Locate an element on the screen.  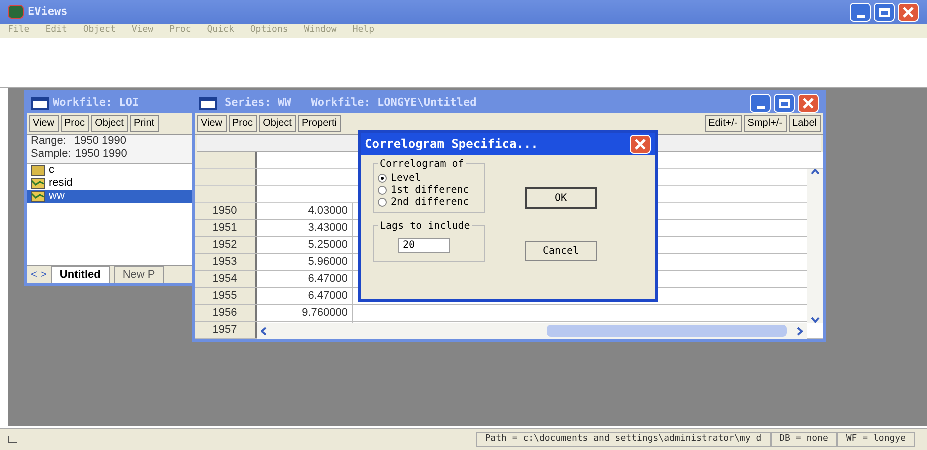
value-cell: 9.760000 is located at coordinates (305, 313).